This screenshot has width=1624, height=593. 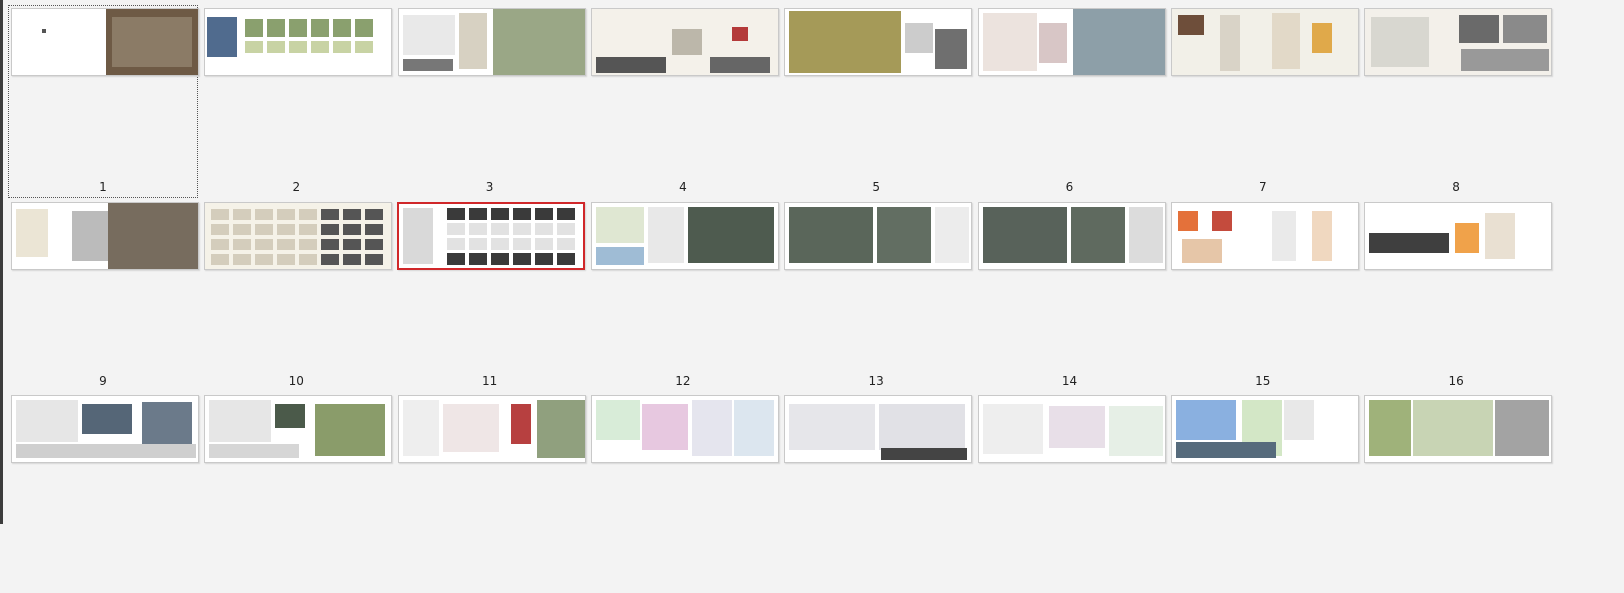 What do you see at coordinates (683, 187) in the screenshot?
I see `slide-number-label: 4` at bounding box center [683, 187].